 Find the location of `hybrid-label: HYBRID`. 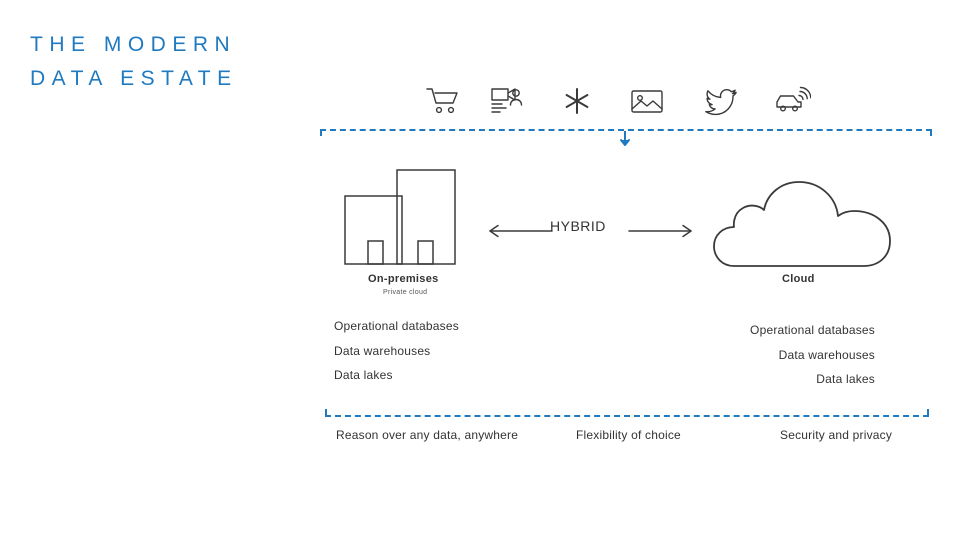

hybrid-label: HYBRID is located at coordinates (578, 226).